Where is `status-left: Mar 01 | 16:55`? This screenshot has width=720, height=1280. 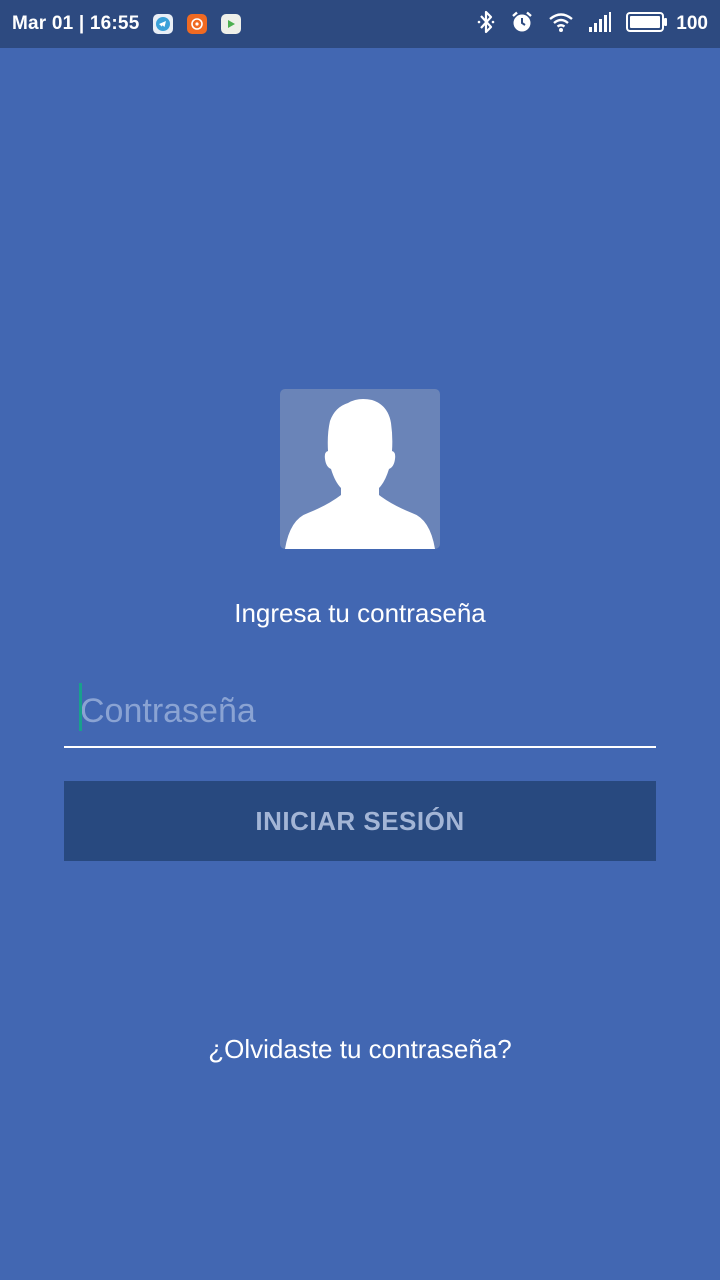
status-left: Mar 01 | 16:55 is located at coordinates (127, 24).